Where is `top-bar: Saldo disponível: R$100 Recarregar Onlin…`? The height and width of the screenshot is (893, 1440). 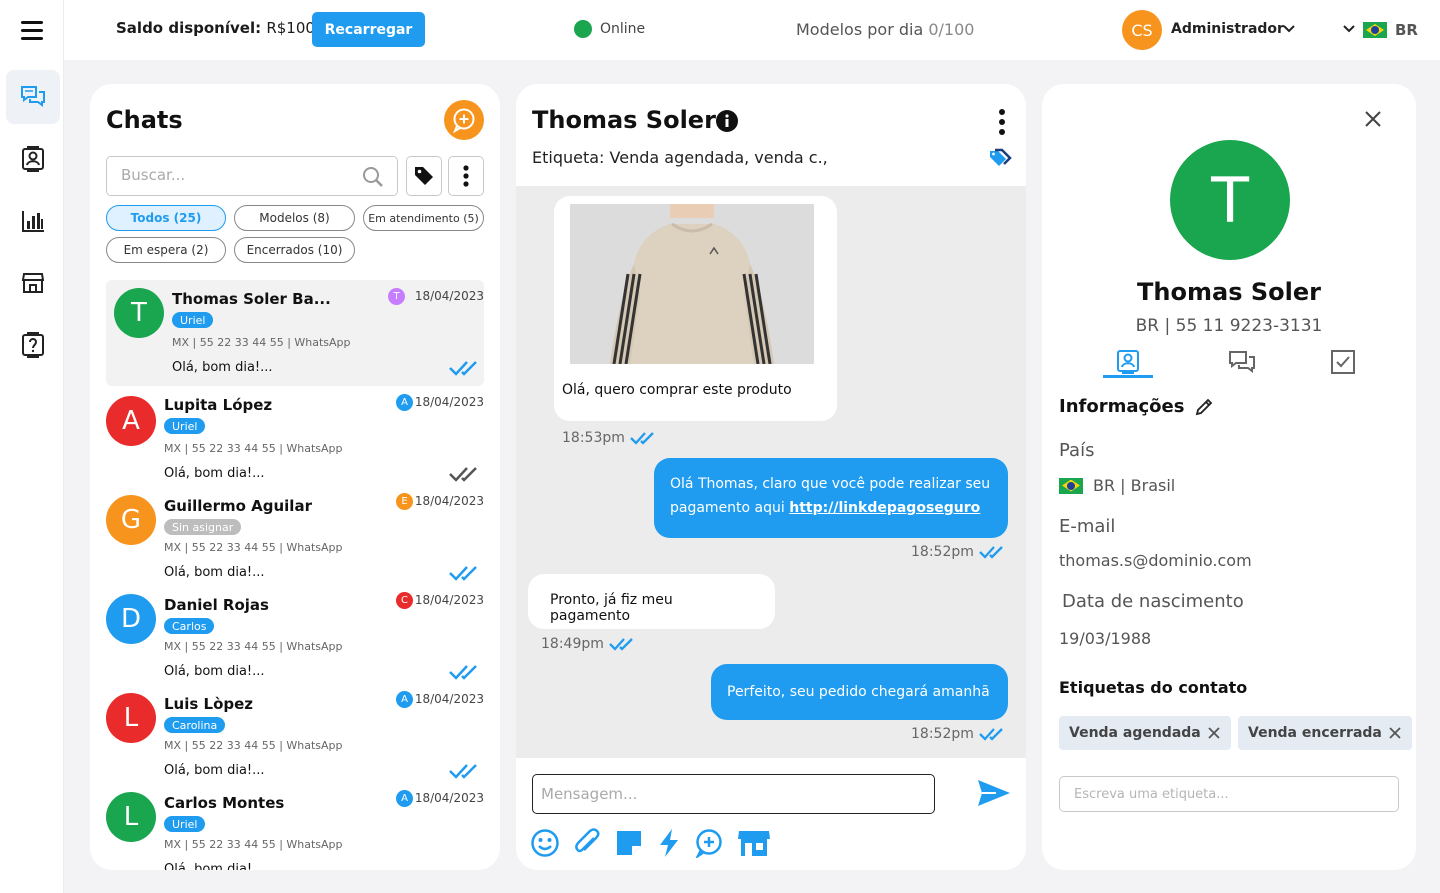
top-bar: Saldo disponível: R$100 Recarregar Onlin… is located at coordinates (720, 30).